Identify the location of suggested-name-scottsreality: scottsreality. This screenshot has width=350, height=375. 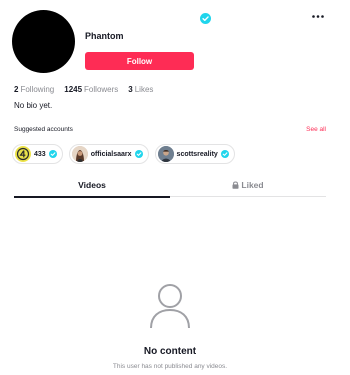
(197, 154).